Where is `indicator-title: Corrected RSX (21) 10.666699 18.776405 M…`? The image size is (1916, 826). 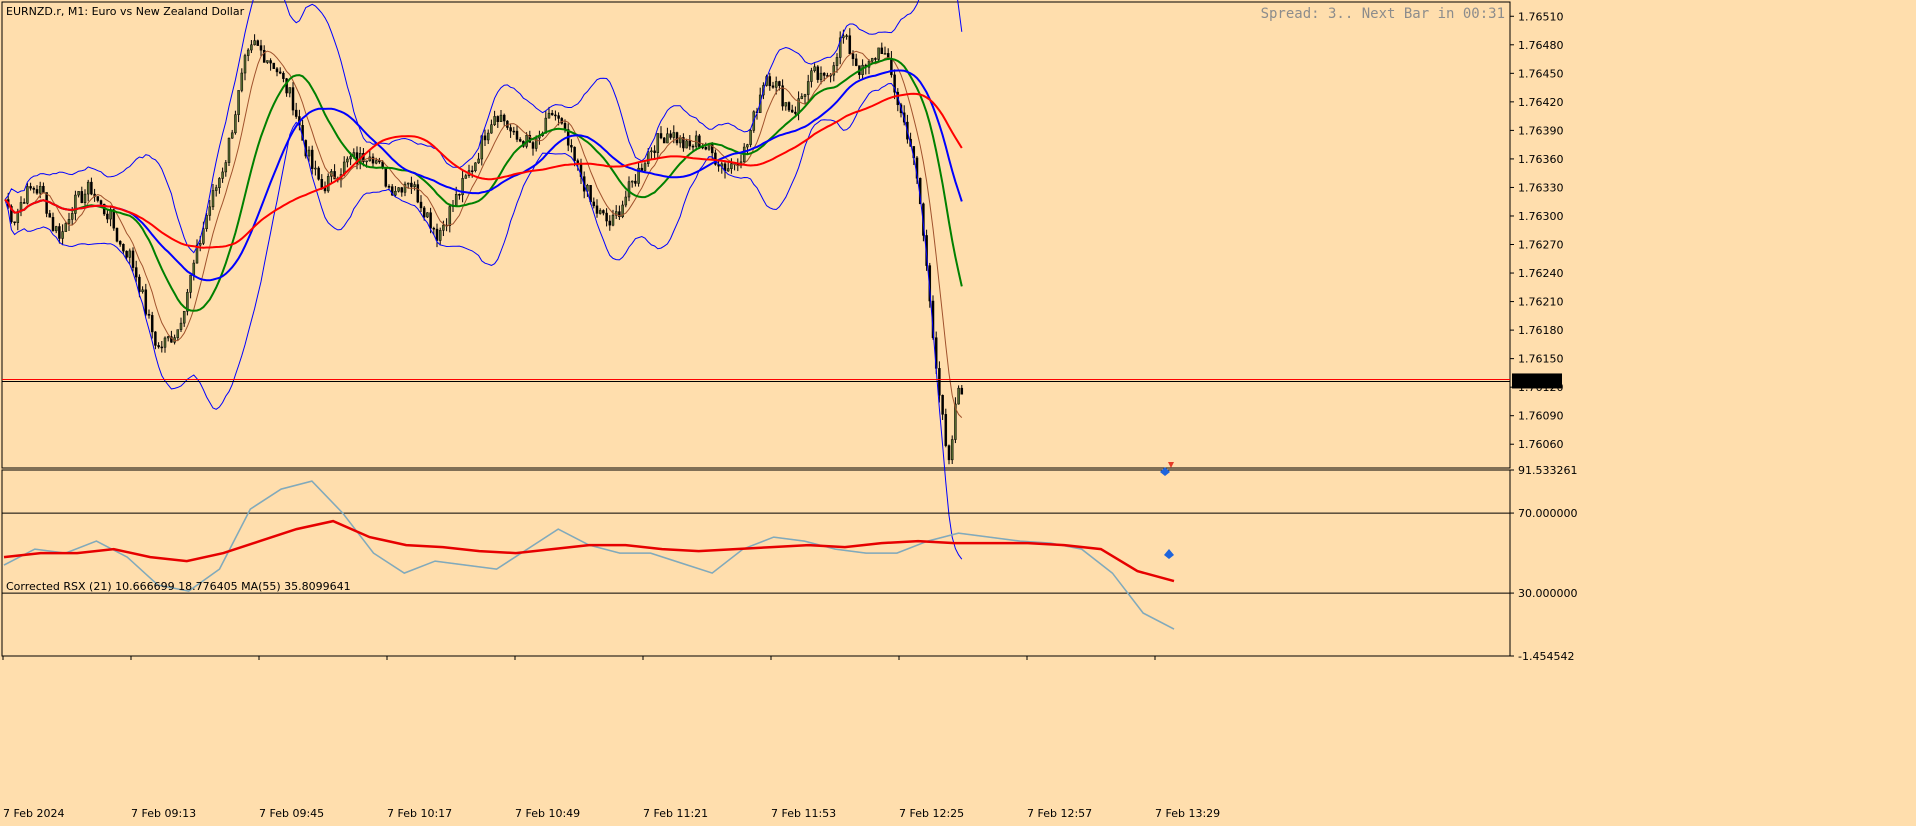
indicator-title: Corrected RSX (21) 10.666699 18.776405 M… is located at coordinates (178, 586).